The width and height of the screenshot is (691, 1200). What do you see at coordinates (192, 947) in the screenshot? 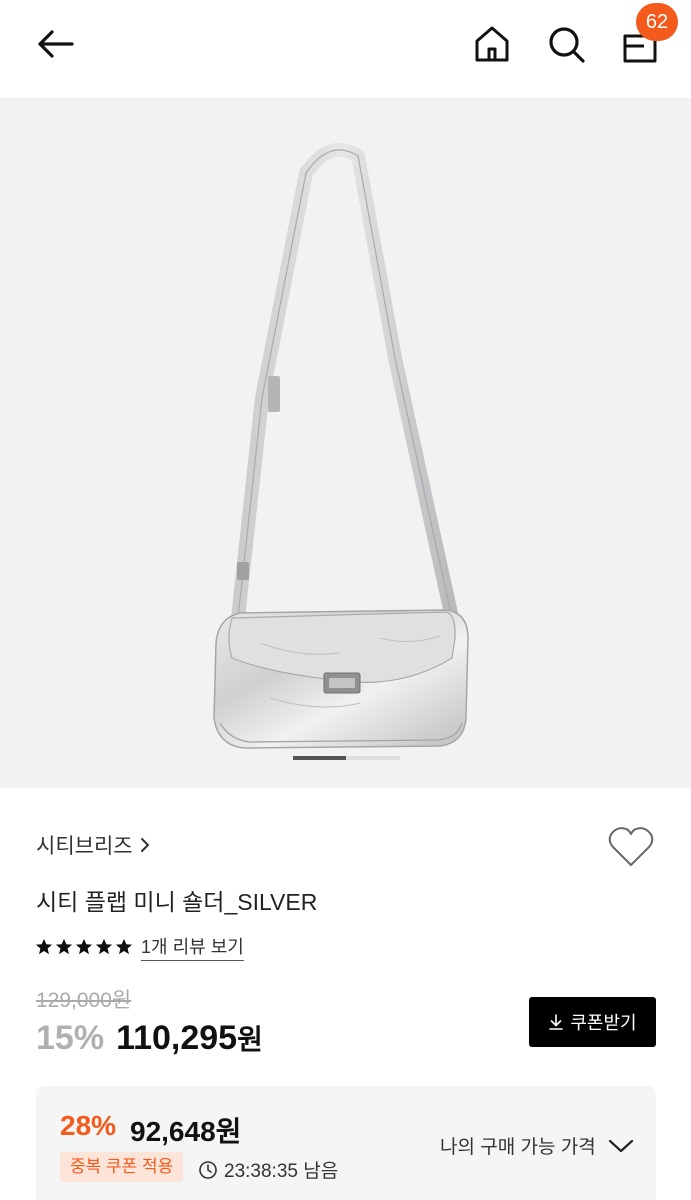
I see `review-link: 1개 리뷰 보기` at bounding box center [192, 947].